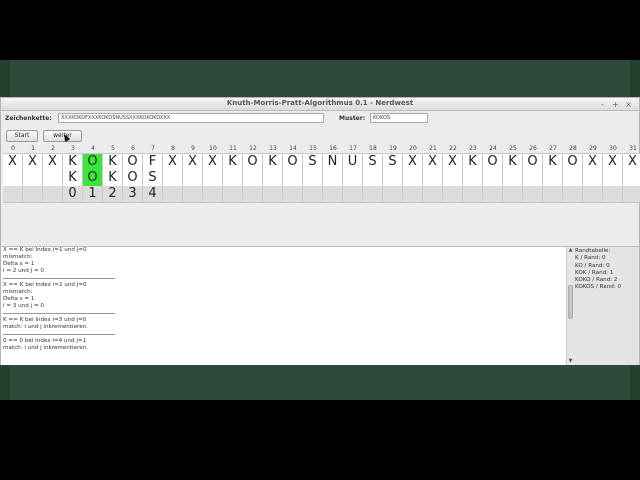 The height and width of the screenshot is (480, 640). I want to click on scroll-down-icon: ▼, so click(570, 361).